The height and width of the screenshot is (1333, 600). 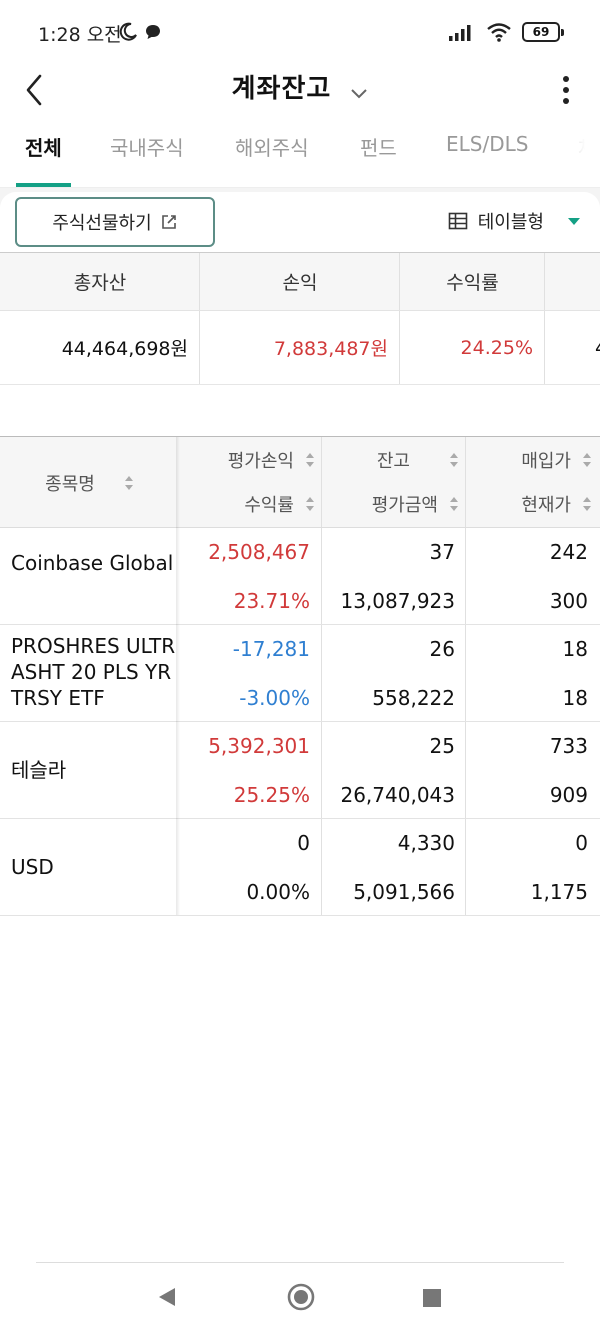 I want to click on chevron-down-icon, so click(x=359, y=93).